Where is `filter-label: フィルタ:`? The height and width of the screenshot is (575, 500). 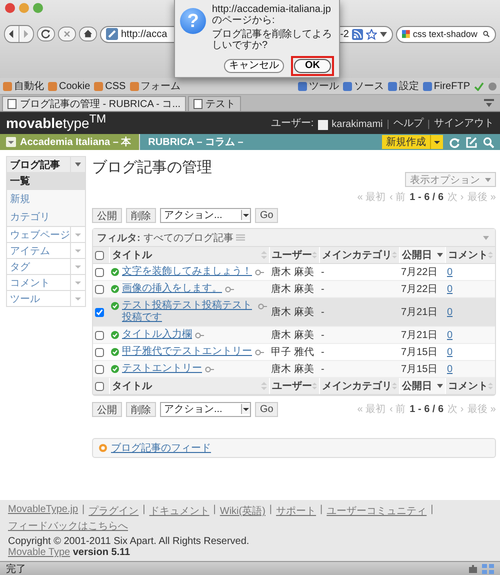
filter-label: フィルタ: is located at coordinates (118, 238).